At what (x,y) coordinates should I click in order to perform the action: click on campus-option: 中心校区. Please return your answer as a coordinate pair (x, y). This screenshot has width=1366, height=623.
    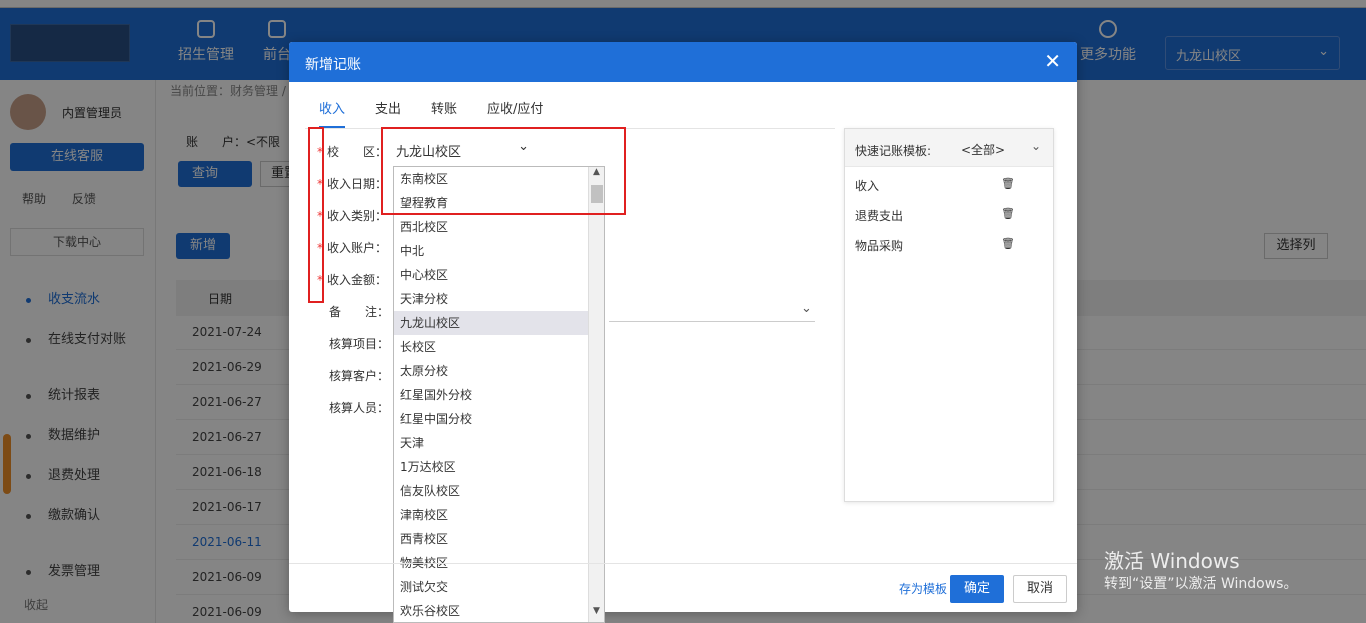
    Looking at the image, I should click on (491, 275).